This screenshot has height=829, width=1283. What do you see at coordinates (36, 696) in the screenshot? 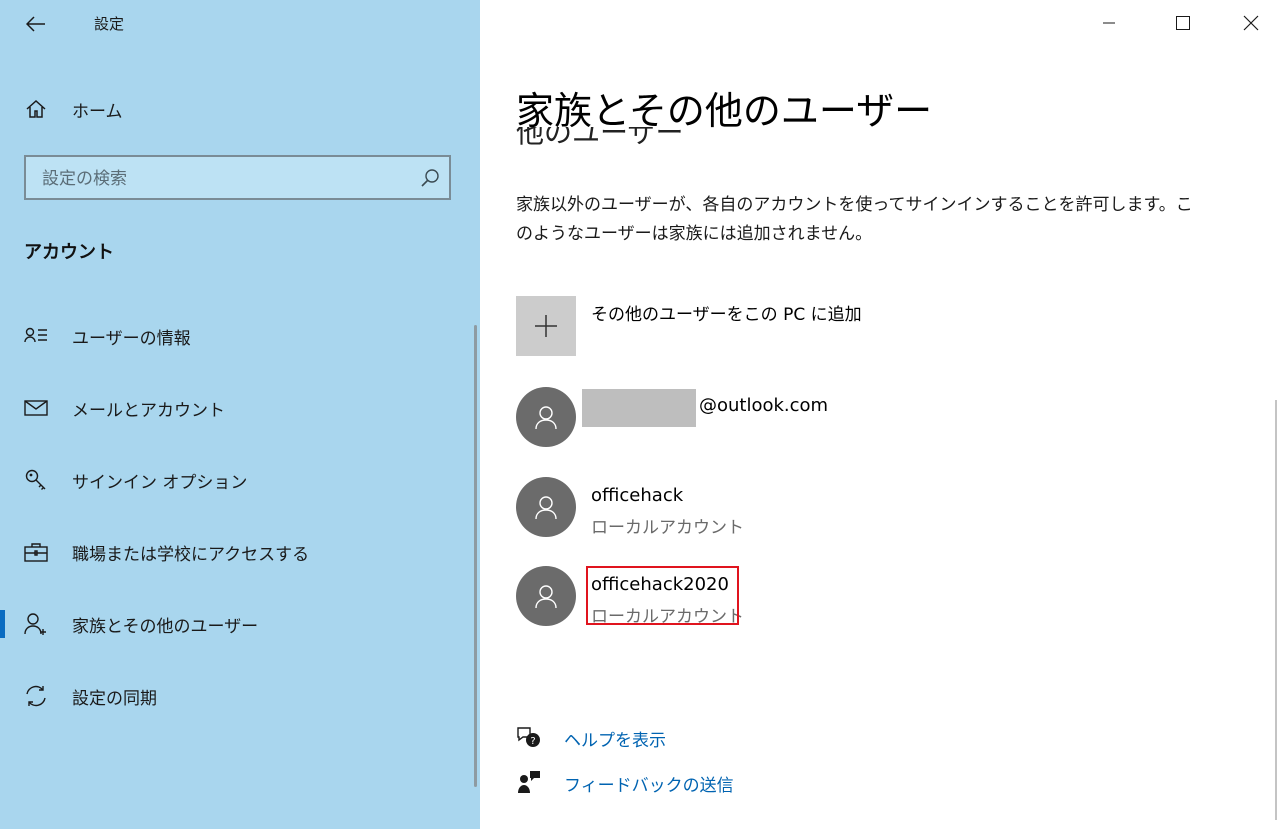
I see `sync-icon` at bounding box center [36, 696].